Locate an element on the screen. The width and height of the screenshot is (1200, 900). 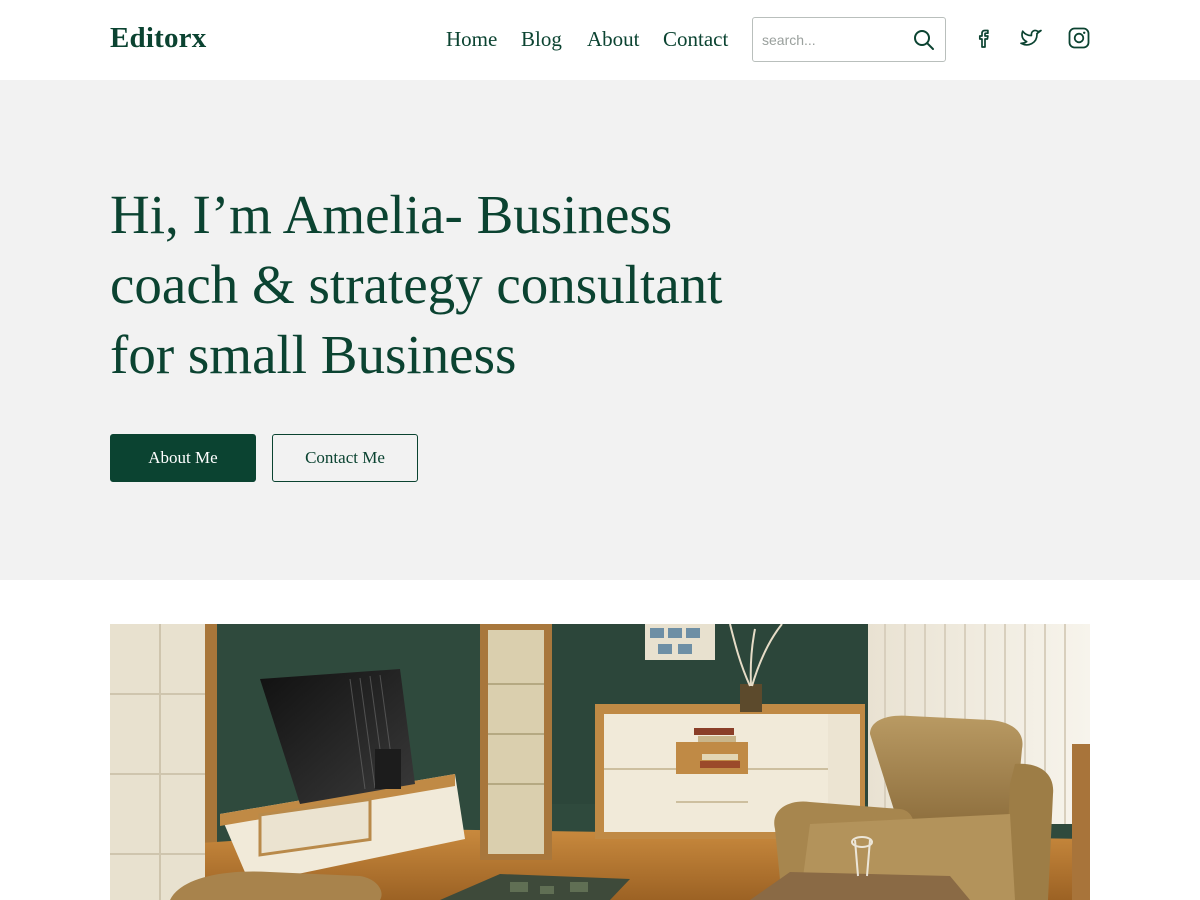
twitter-icon is located at coordinates (1031, 38).